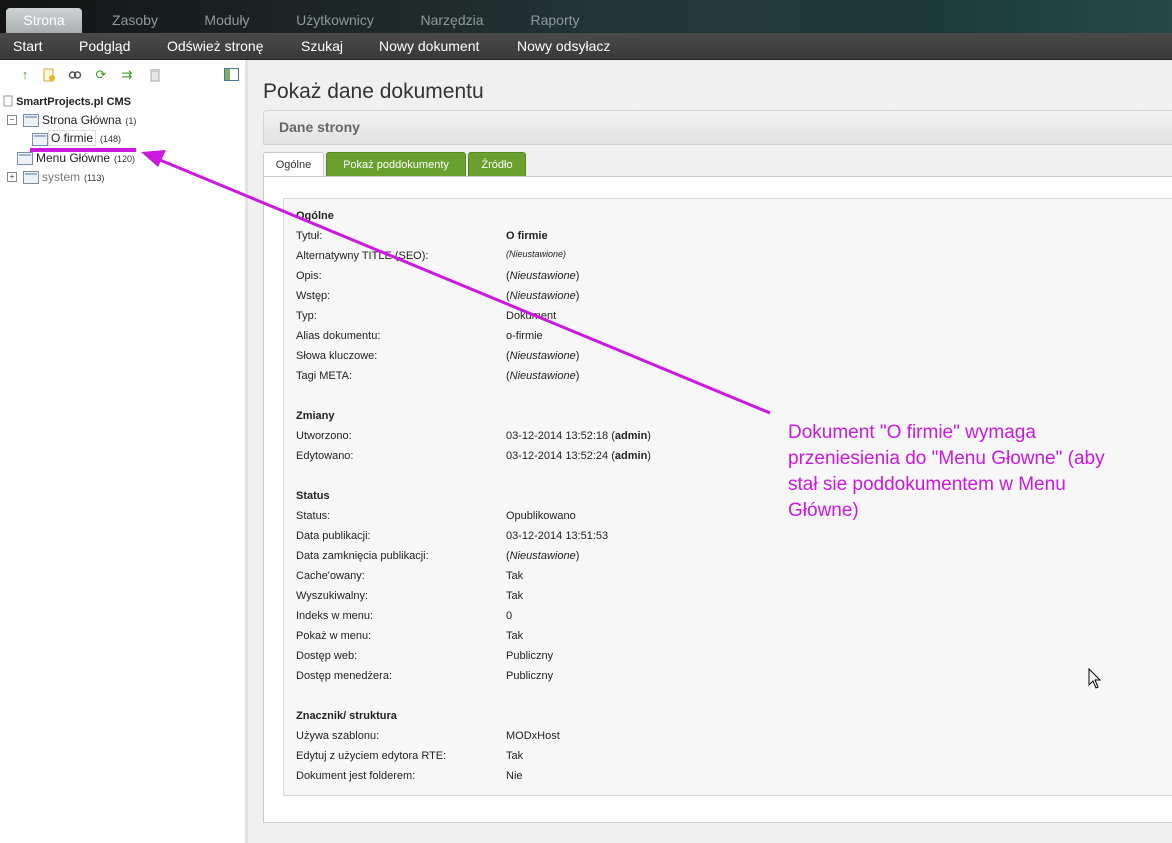 The width and height of the screenshot is (1172, 843). I want to click on value-alias: o-firmie, so click(524, 336).